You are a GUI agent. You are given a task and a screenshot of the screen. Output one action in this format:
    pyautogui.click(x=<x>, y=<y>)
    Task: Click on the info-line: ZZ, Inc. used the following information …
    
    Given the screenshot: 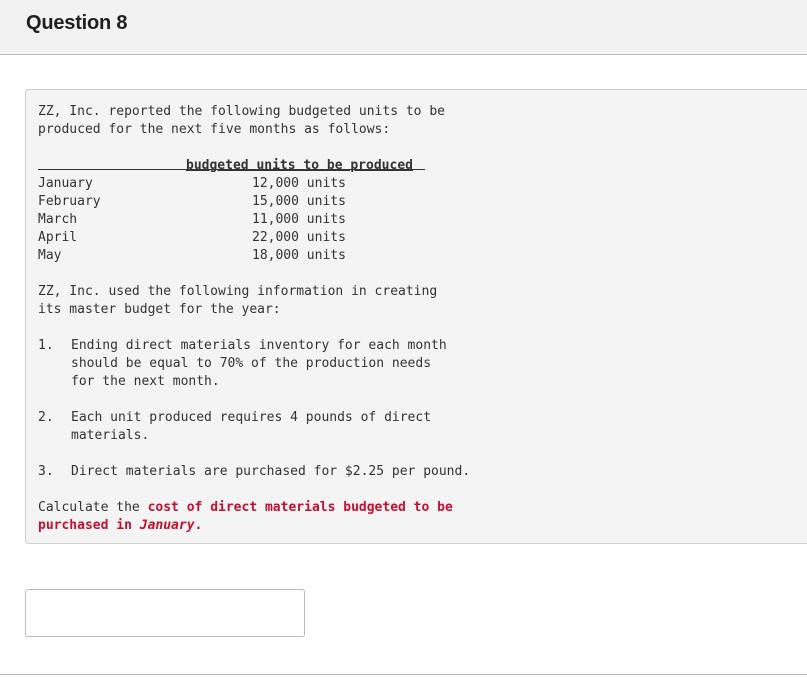 What is the action you would take?
    pyautogui.click(x=238, y=291)
    